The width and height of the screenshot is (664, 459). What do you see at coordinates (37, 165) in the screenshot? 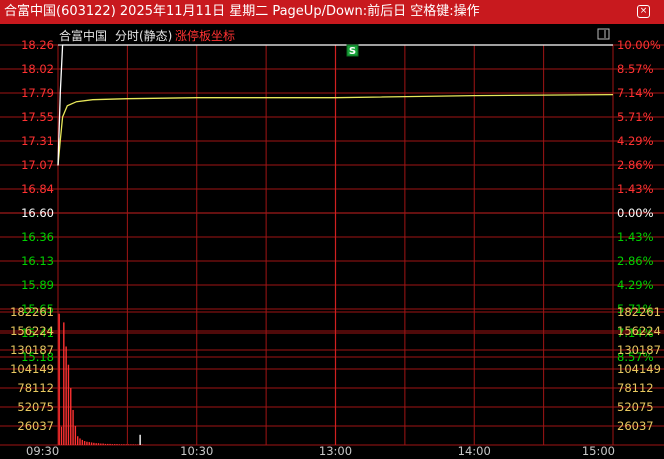
I see `price-tick-label: 17.07` at bounding box center [37, 165].